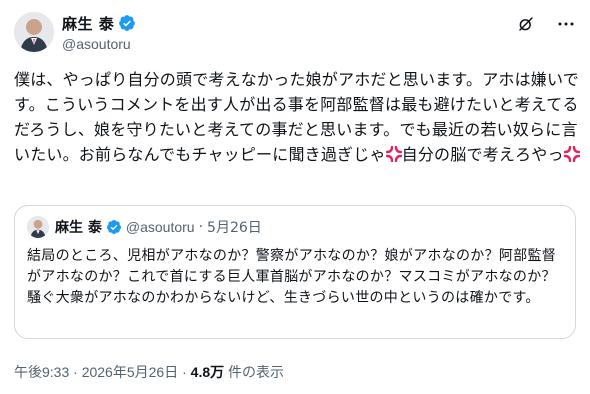  I want to click on avatar, so click(34, 32).